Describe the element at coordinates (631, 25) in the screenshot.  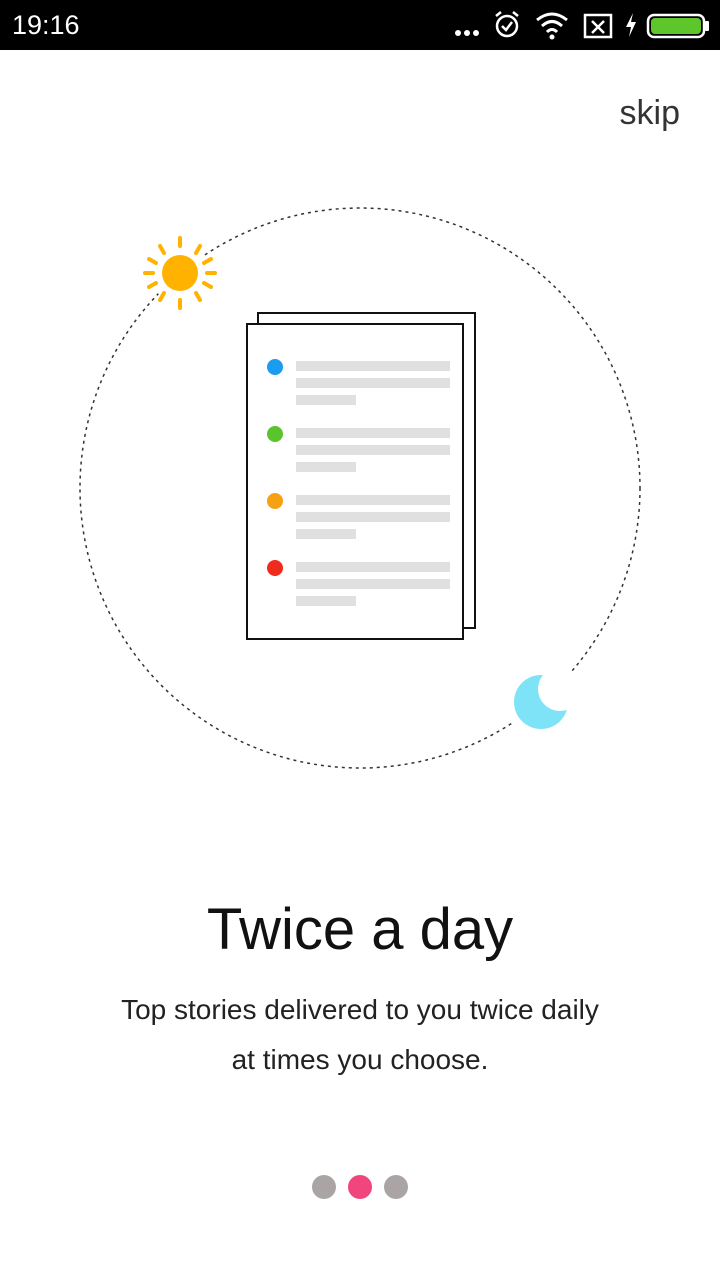
I see `charging-icon` at that location.